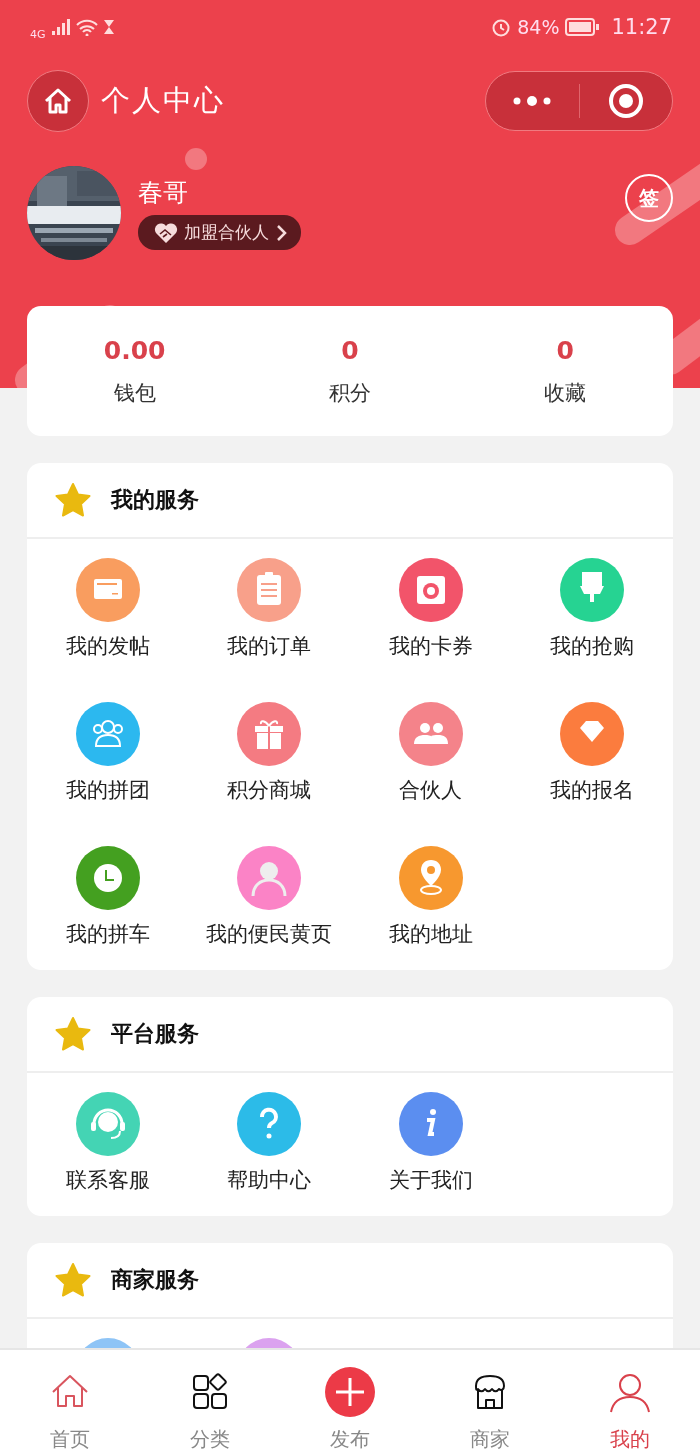 The width and height of the screenshot is (700, 1454). I want to click on service-item: 我的便民黄页, so click(269, 897).